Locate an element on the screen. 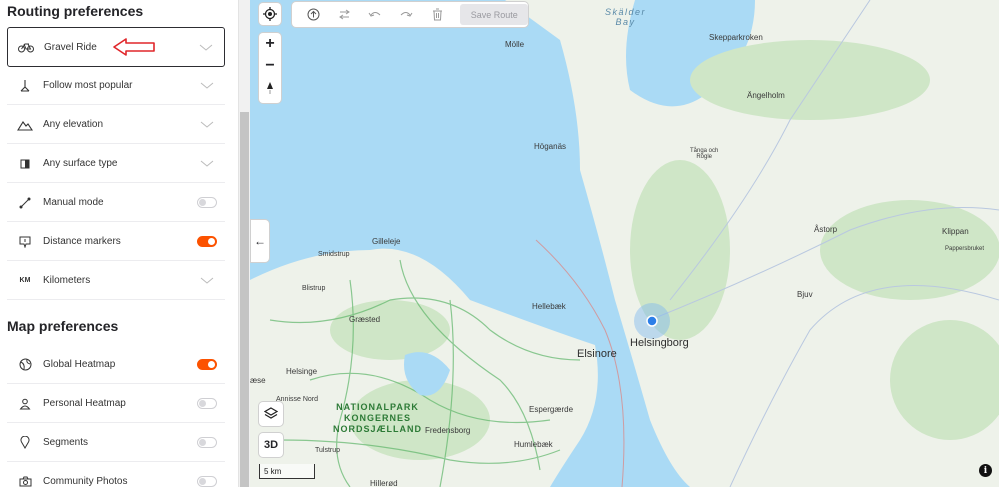 This screenshot has width=999, height=487. follow-most-popular-row: Follow most popular is located at coordinates (116, 86).